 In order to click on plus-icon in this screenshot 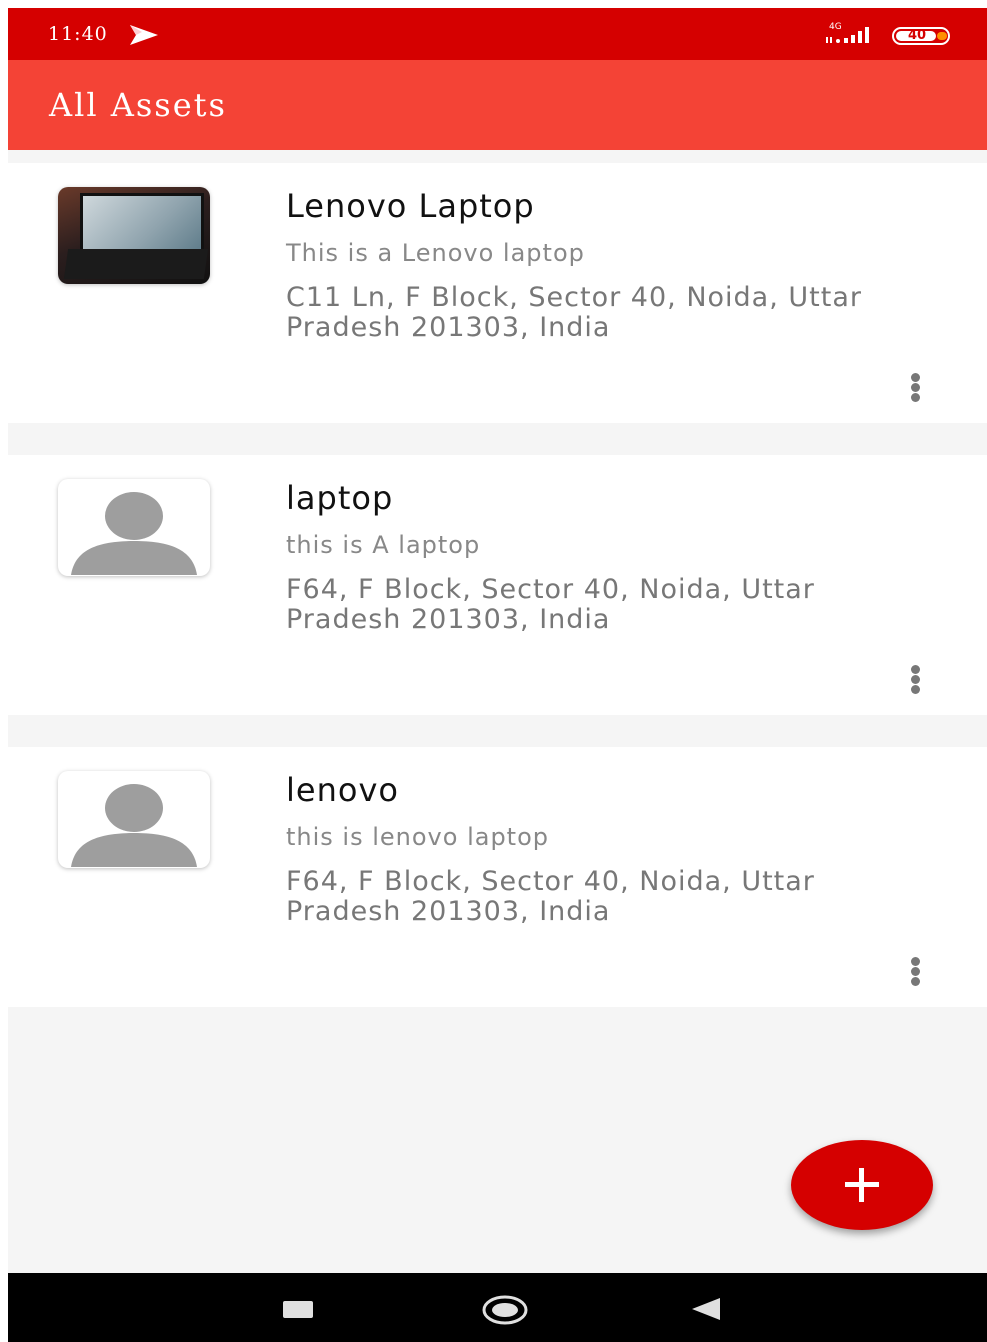, I will do `click(862, 1185)`.